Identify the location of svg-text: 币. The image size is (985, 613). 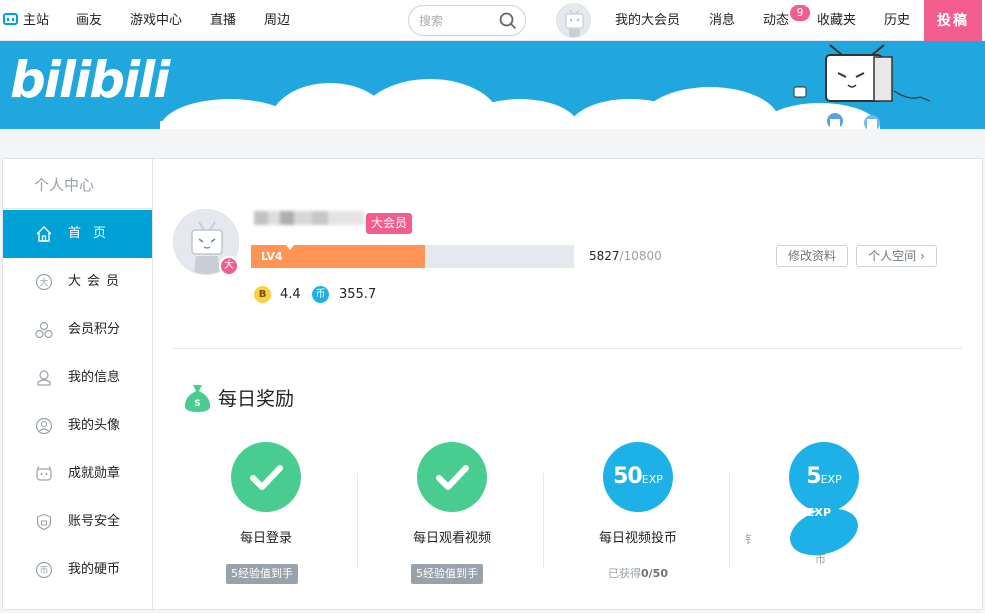
(43, 571).